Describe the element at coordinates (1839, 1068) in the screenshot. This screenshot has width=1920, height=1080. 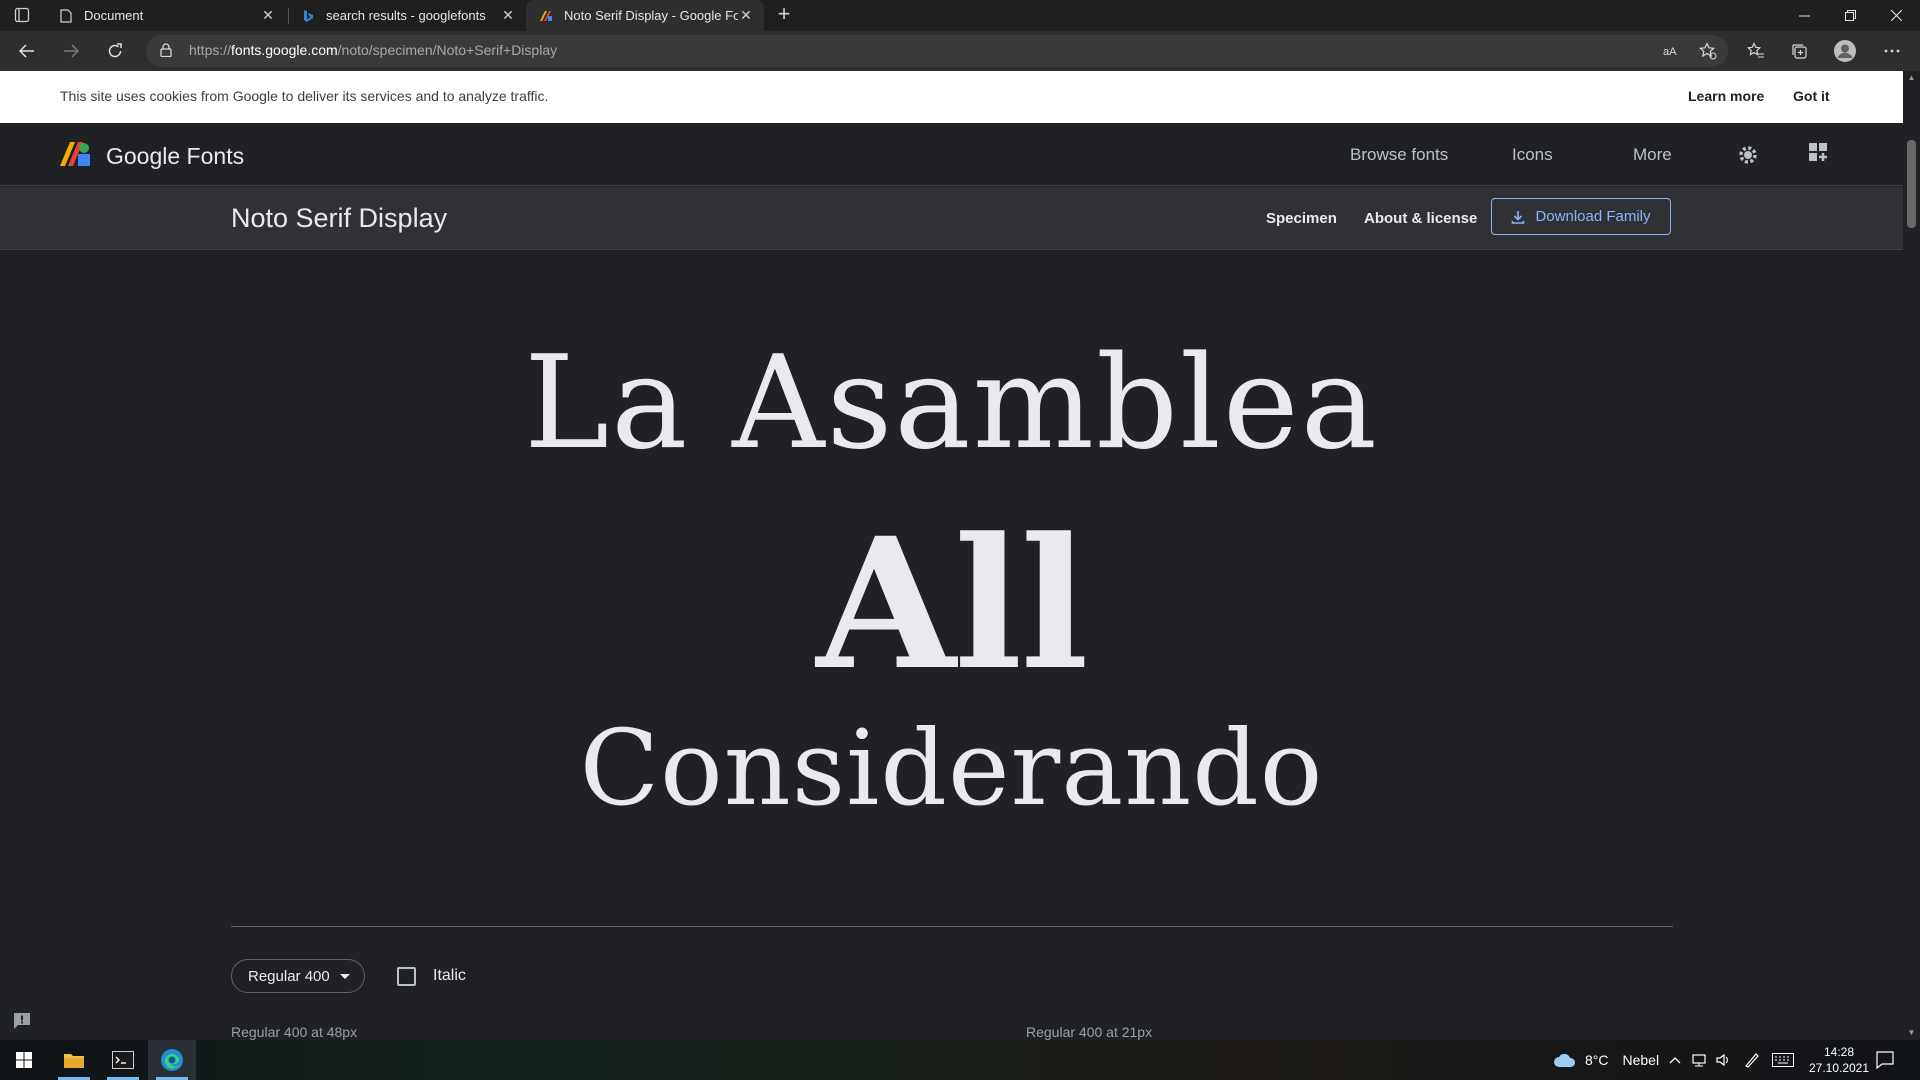
I see `clock-date: 27.10.2021` at that location.